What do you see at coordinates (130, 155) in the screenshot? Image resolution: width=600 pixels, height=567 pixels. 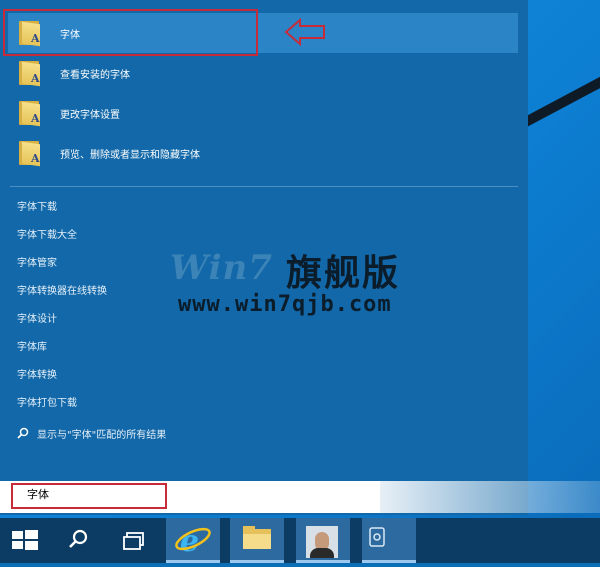 I see `result-label: 预览、删除或者显示和隐藏字体` at bounding box center [130, 155].